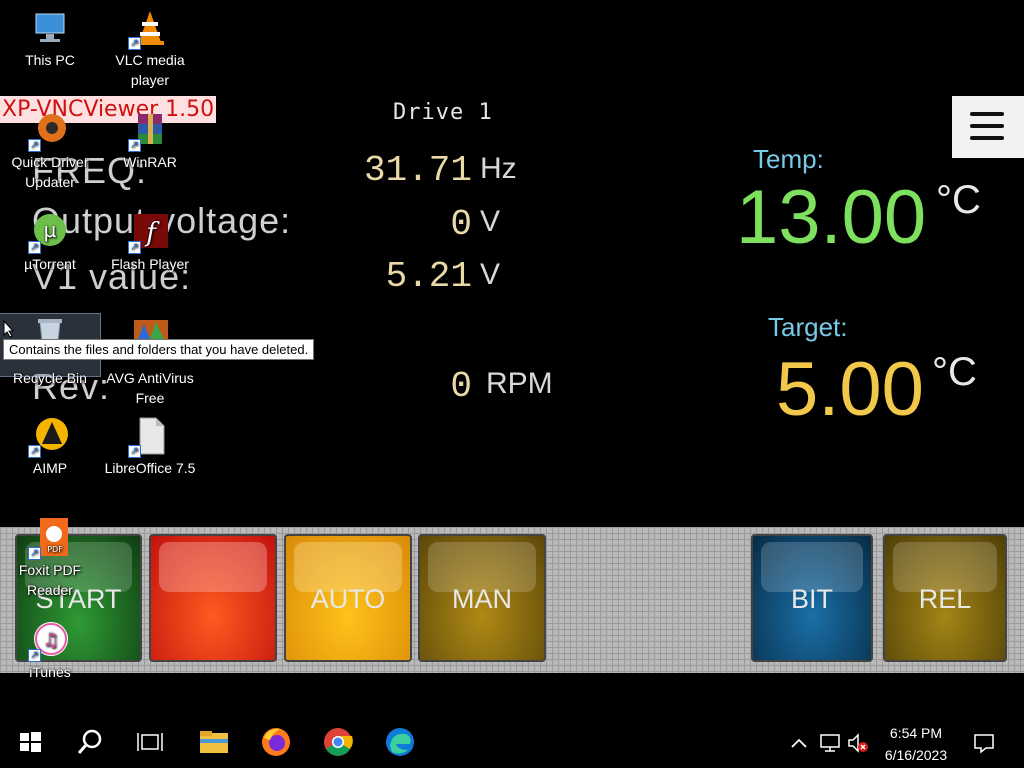  I want to click on flash-icon: f ↗, so click(149, 233).